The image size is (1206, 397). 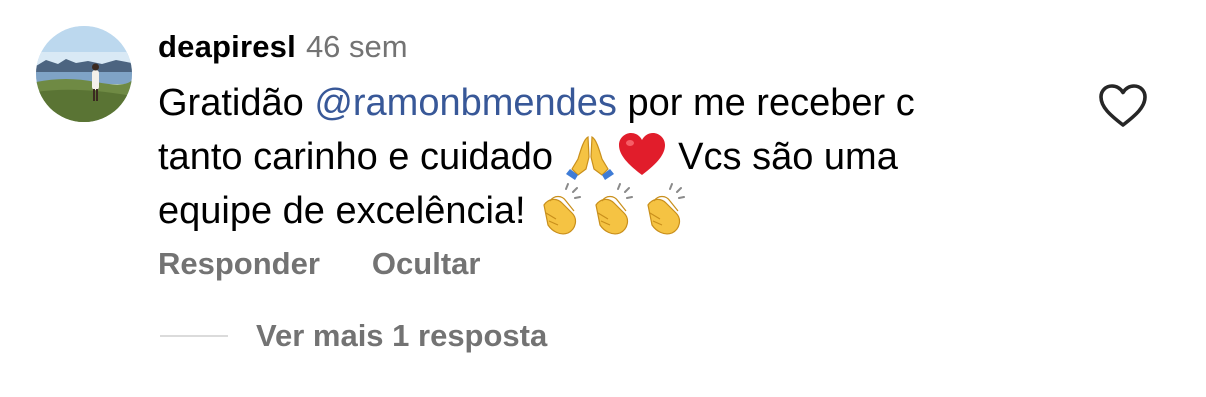 I want to click on red-heart-emoji, so click(x=642, y=155).